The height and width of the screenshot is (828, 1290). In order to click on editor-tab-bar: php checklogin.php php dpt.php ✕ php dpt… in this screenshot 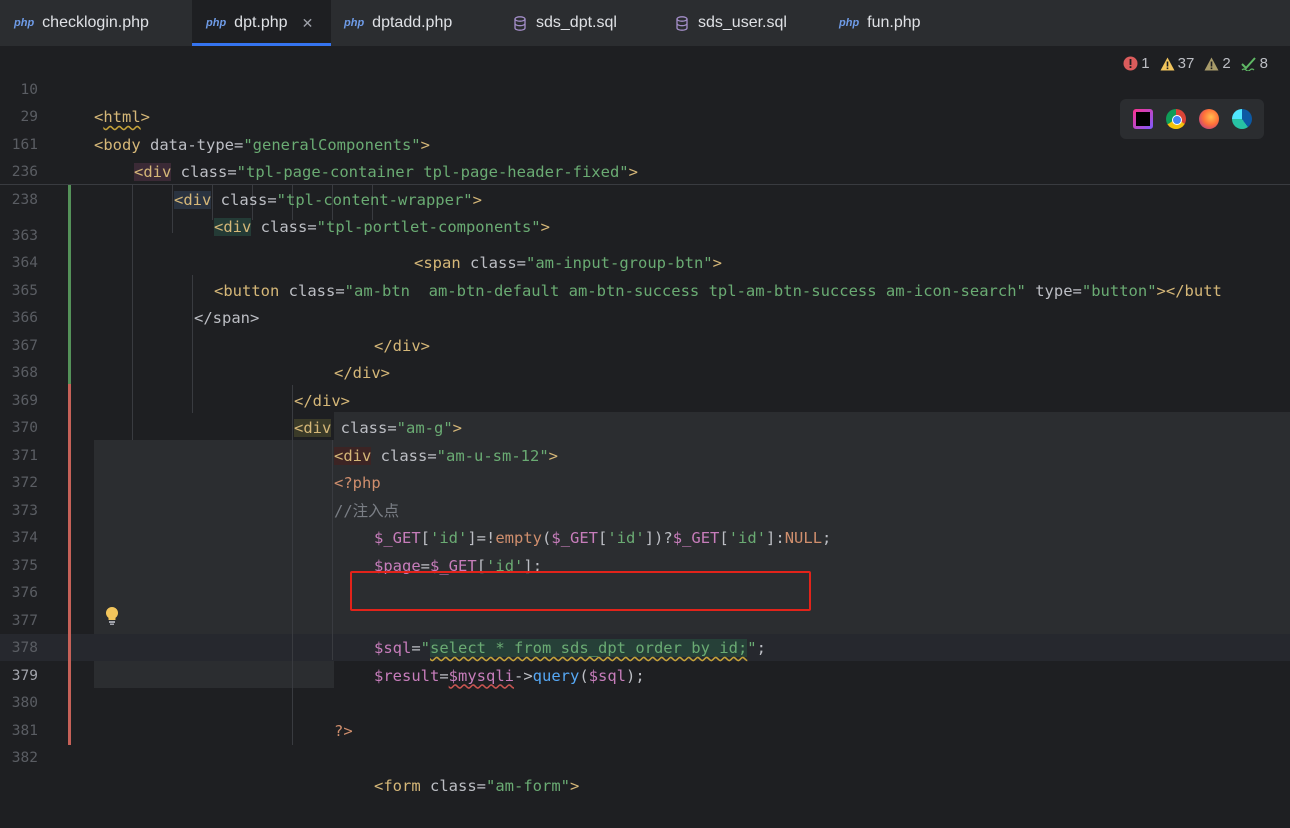, I will do `click(645, 23)`.